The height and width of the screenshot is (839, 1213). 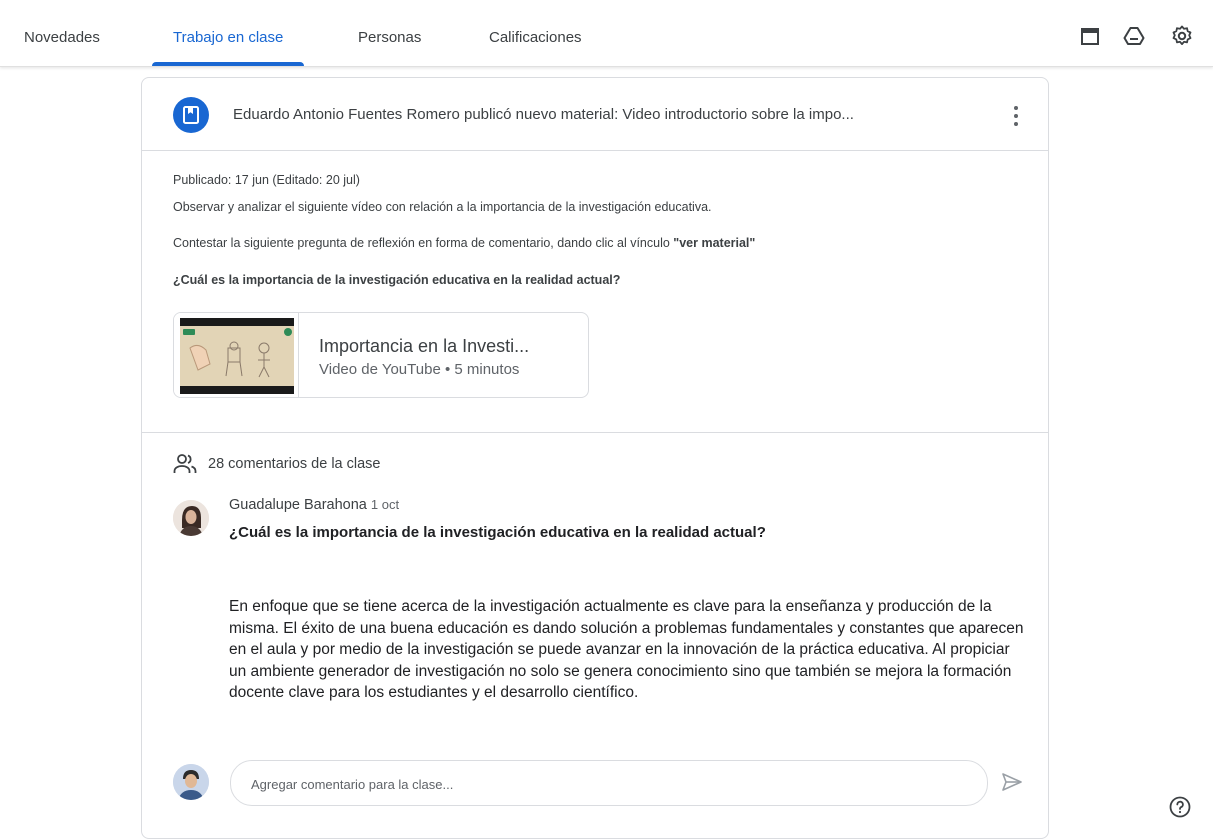 What do you see at coordinates (385, 504) in the screenshot?
I see `comment-date: 1 oct` at bounding box center [385, 504].